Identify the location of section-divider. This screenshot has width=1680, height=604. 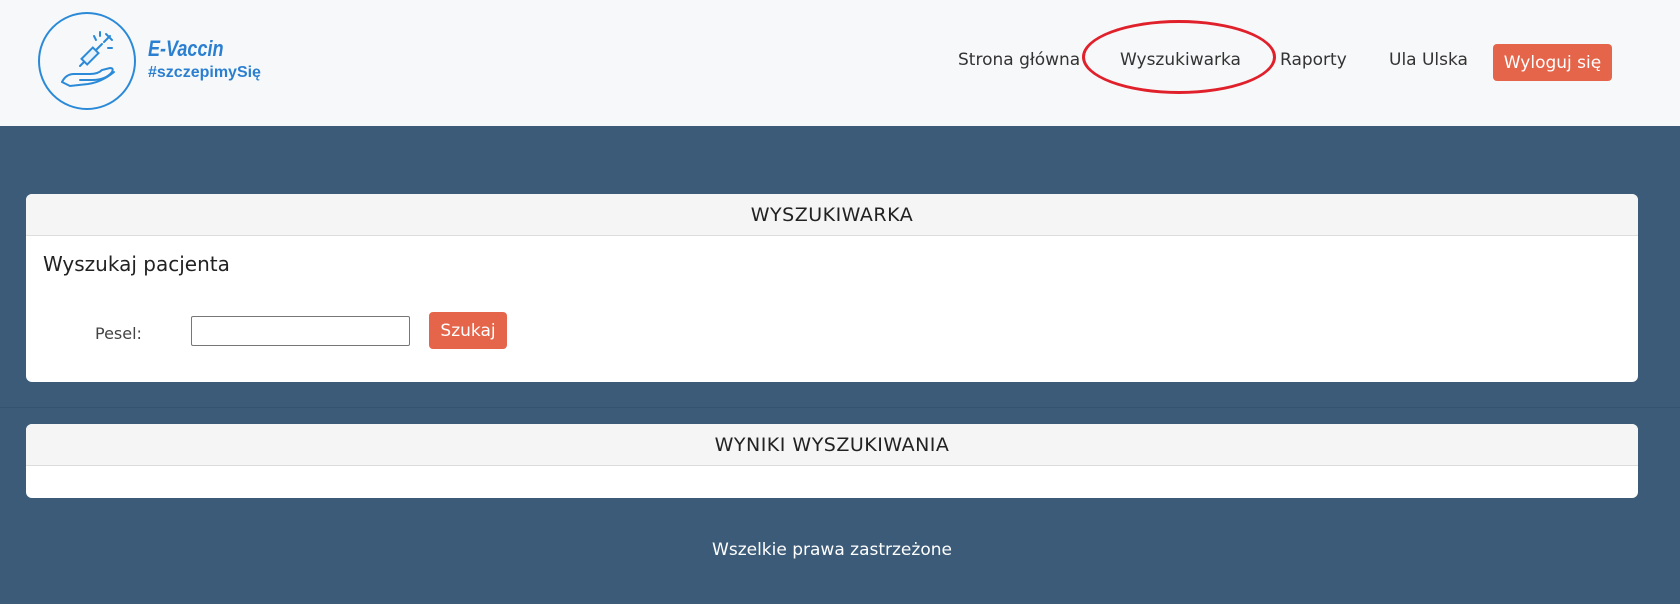
(840, 407).